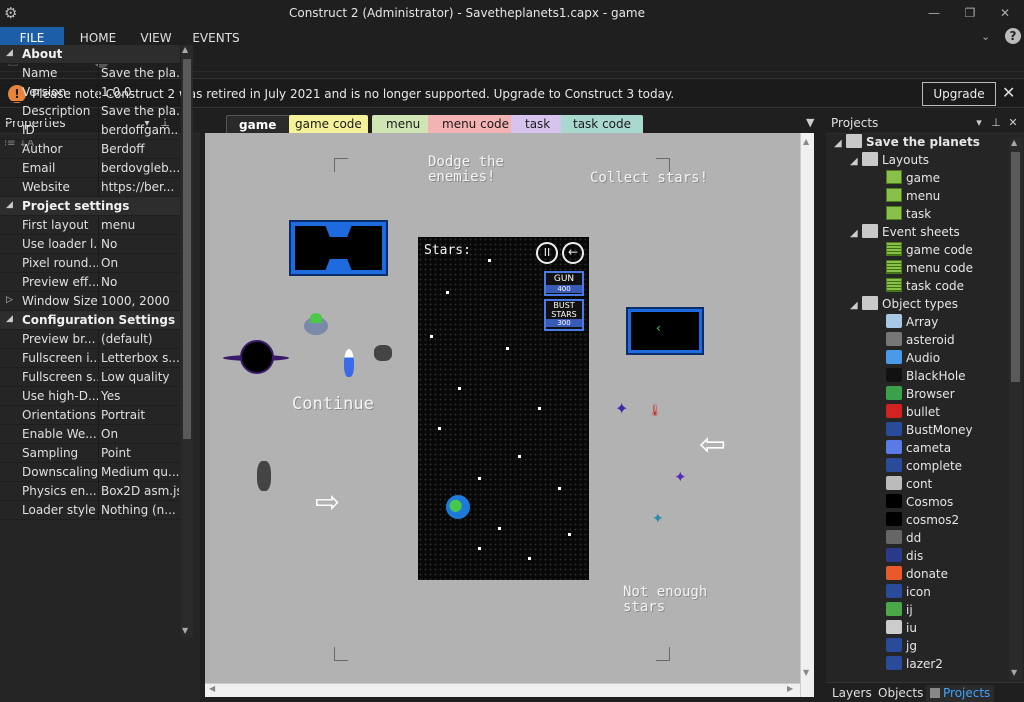 The image size is (1024, 702). Describe the element at coordinates (901, 629) in the screenshot. I see `tree-item-object: iu` at that location.